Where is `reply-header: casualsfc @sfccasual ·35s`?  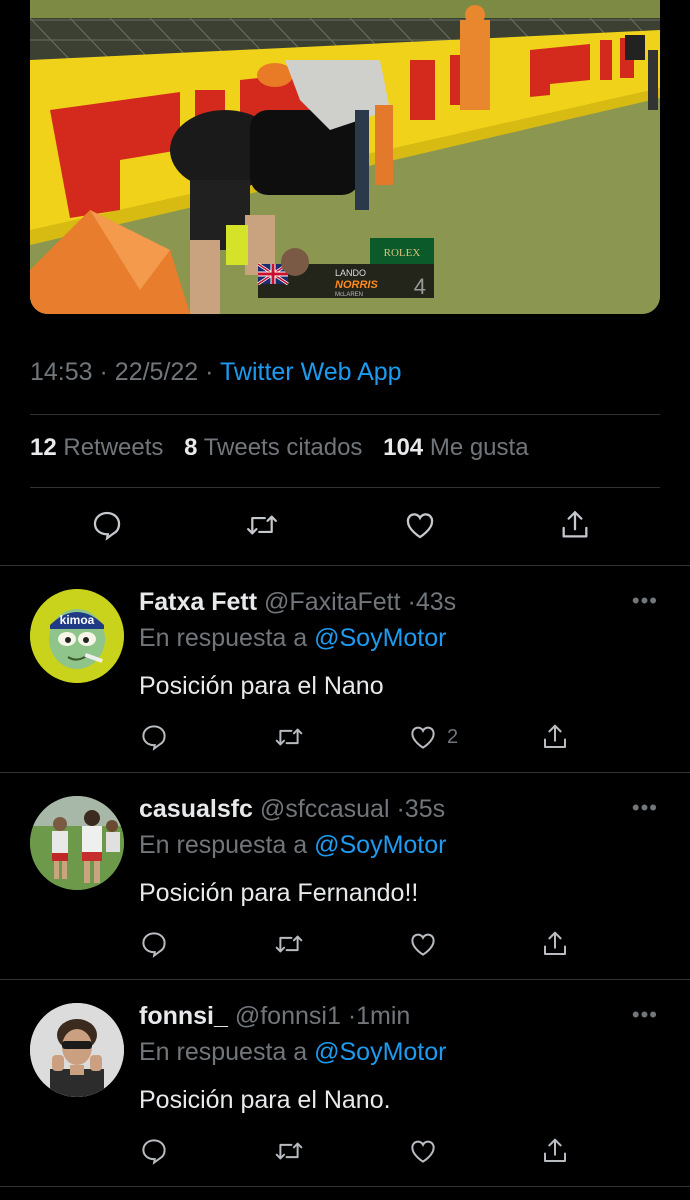
reply-header: casualsfc @sfccasual ·35s is located at coordinates (292, 809).